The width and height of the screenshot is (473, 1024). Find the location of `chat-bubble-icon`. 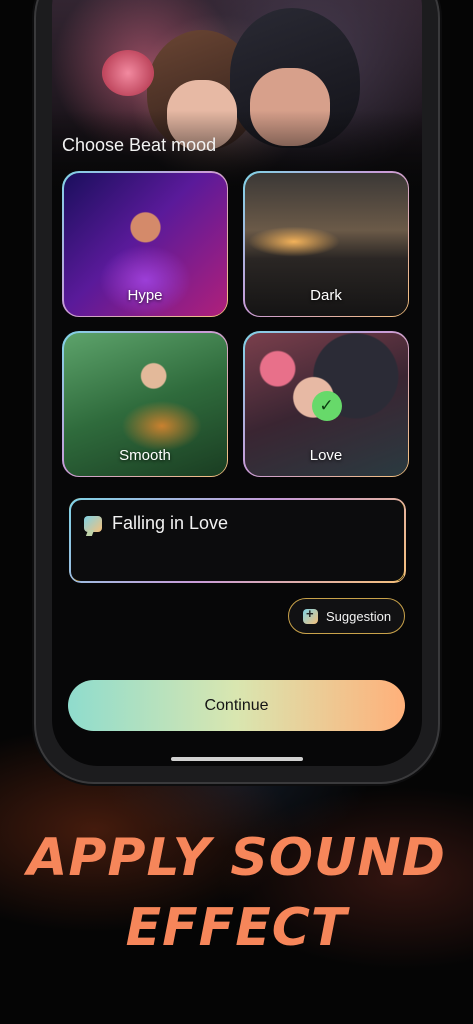

chat-bubble-icon is located at coordinates (93, 524).